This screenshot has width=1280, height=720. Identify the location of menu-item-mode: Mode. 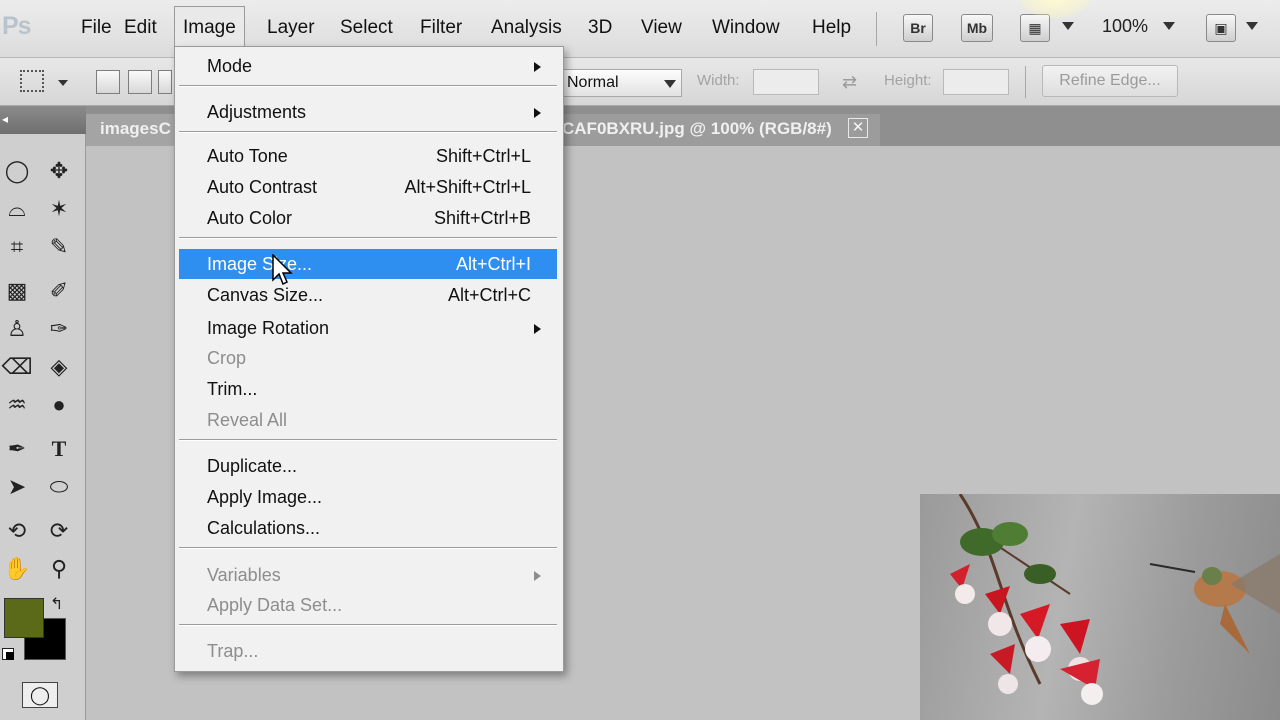
(368, 66).